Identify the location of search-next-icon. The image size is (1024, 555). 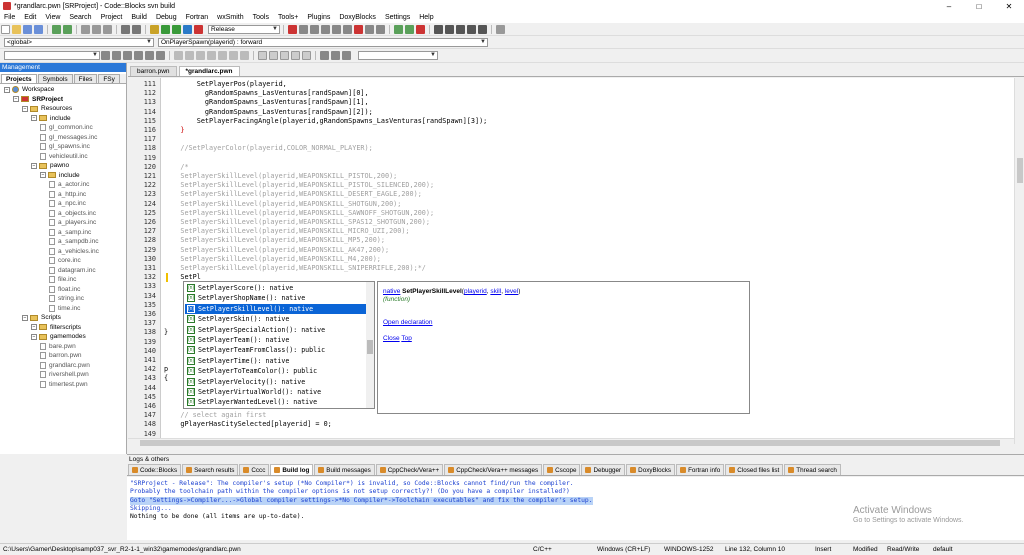
(116, 55).